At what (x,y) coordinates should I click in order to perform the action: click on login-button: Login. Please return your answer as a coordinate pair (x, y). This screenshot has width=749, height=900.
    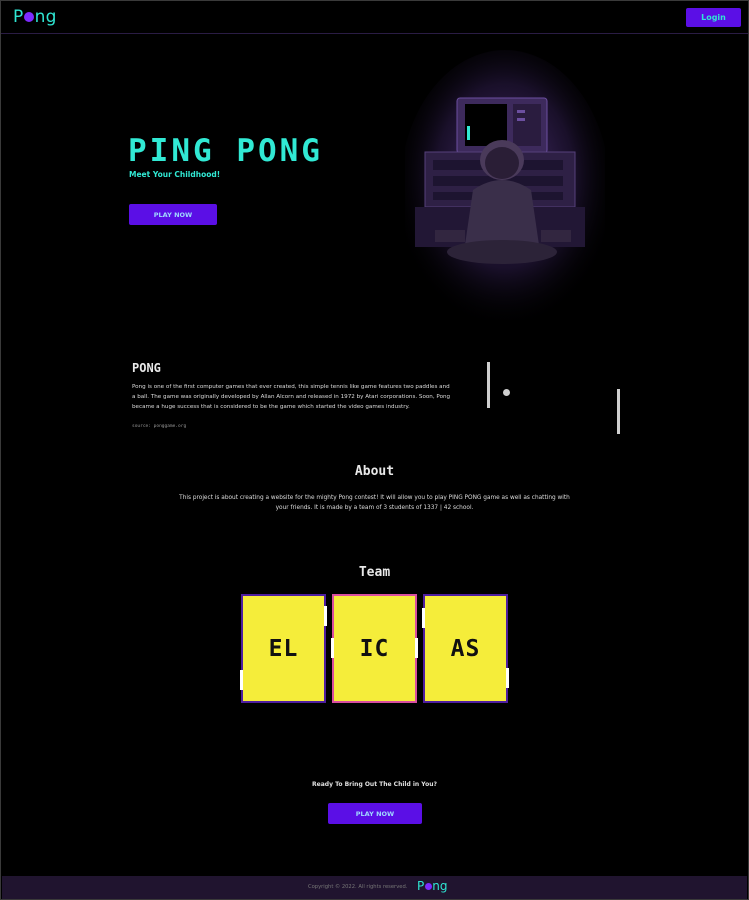
    Looking at the image, I should click on (713, 17).